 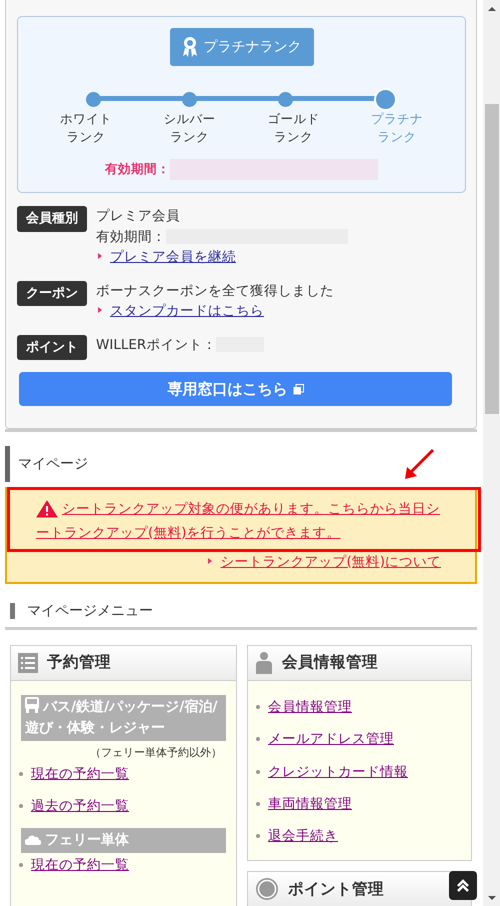 I want to click on row-label: 会員種別, so click(x=52, y=219).